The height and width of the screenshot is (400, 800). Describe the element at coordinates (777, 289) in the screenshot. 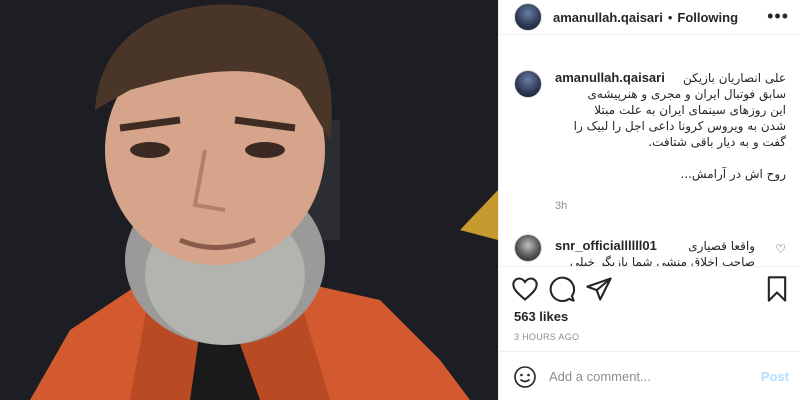

I see `bookmark-icon` at that location.